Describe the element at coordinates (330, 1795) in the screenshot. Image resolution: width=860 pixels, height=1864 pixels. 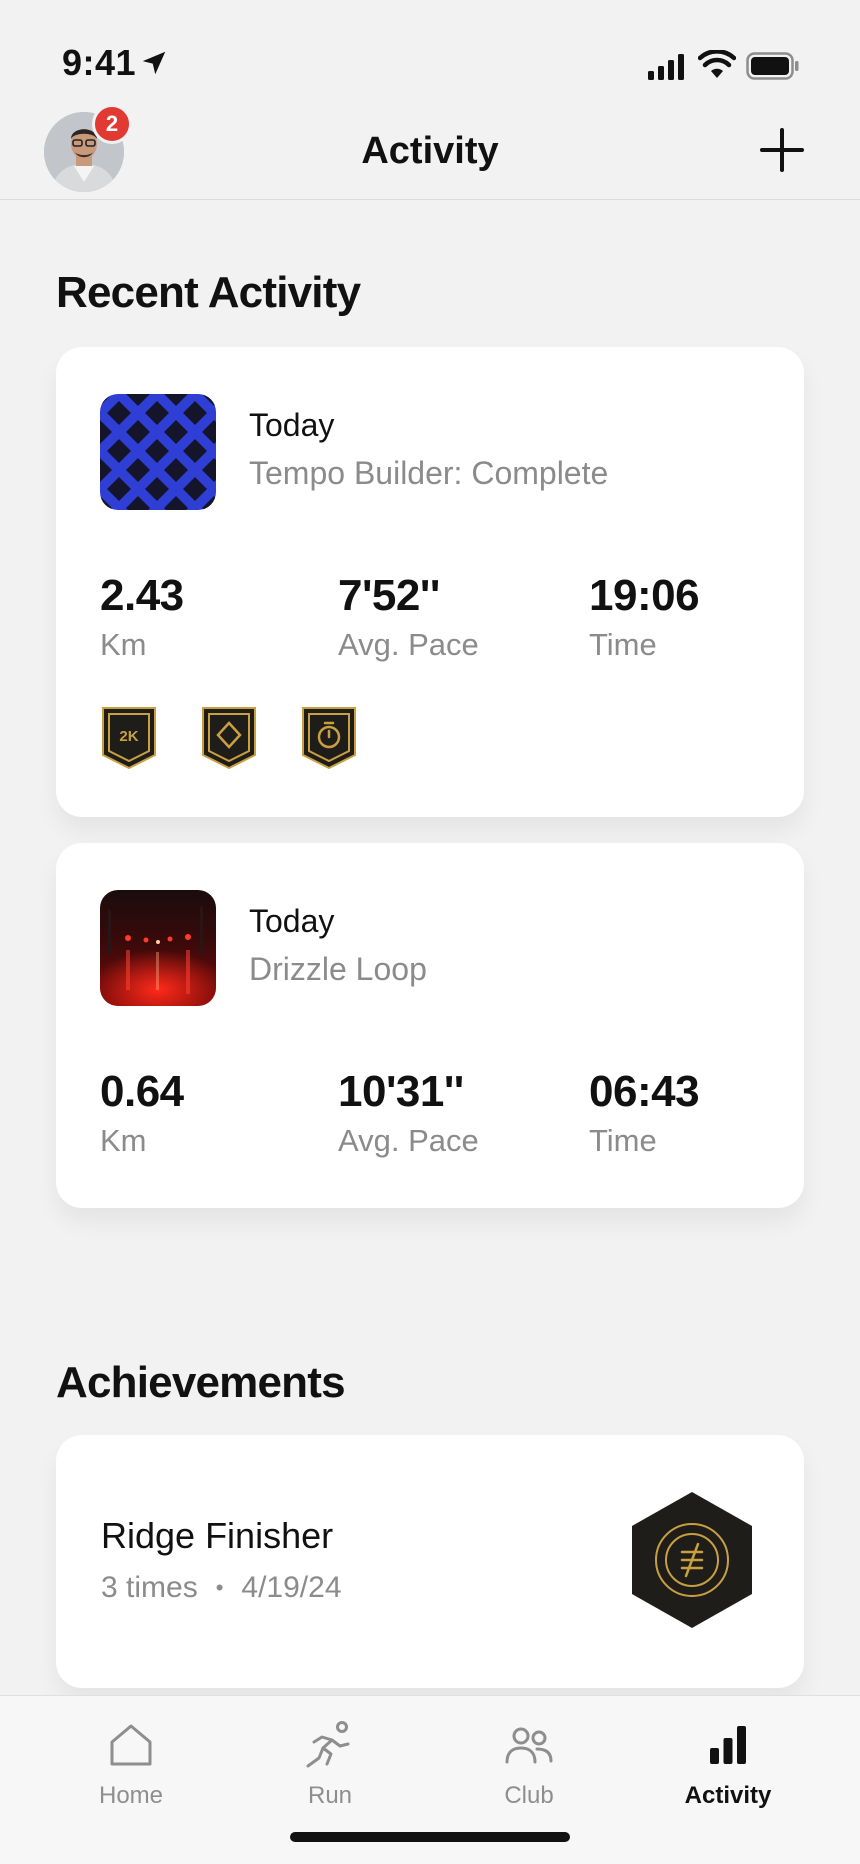
I see `tab-run-label: Run` at that location.